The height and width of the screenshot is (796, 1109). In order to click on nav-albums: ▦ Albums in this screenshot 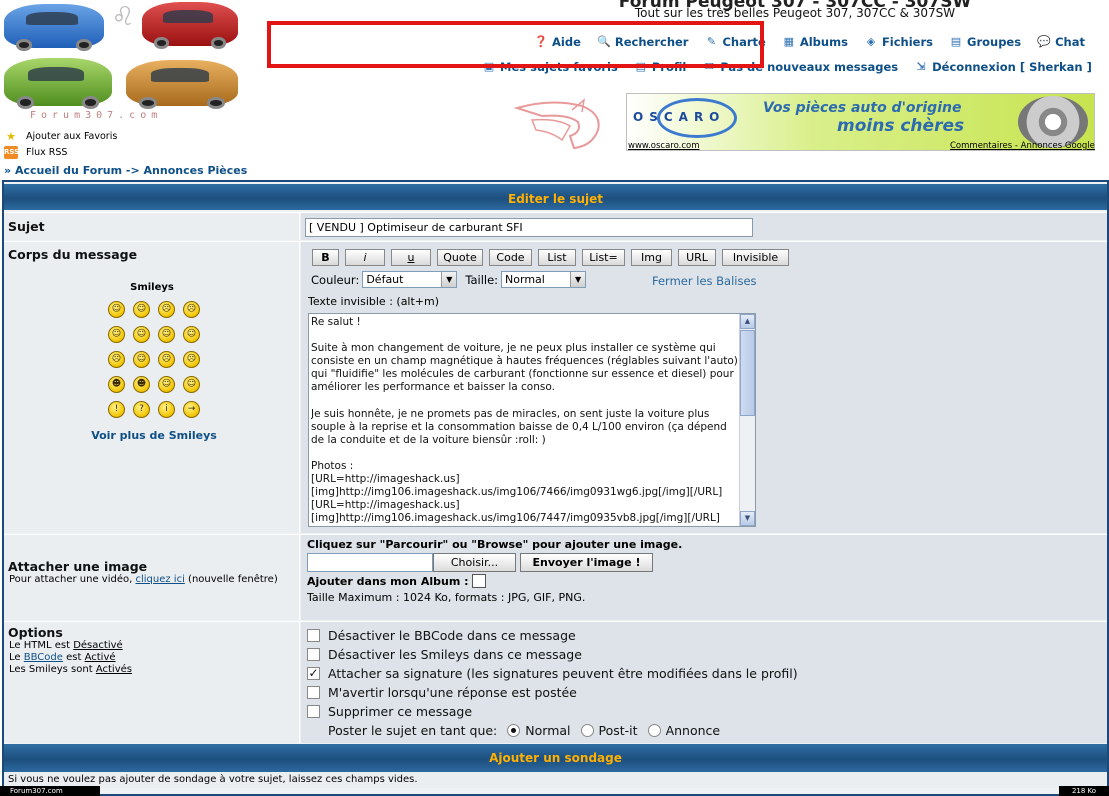, I will do `click(815, 42)`.